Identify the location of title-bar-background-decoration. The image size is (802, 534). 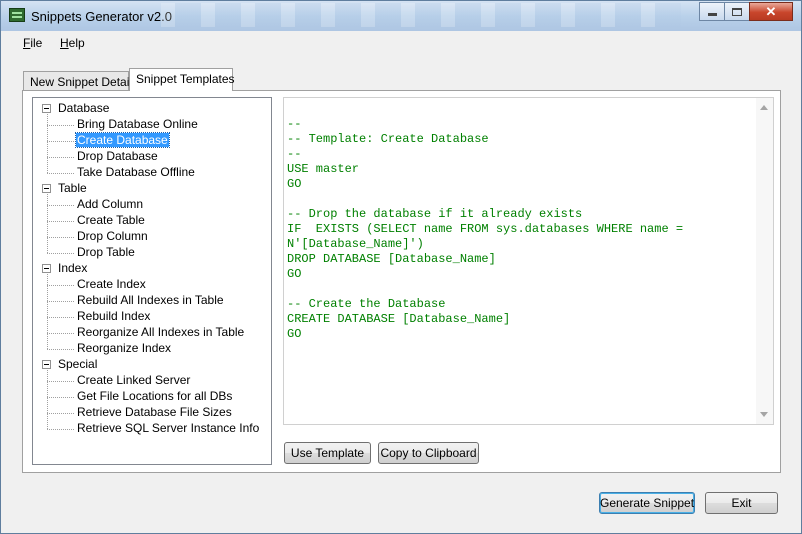
(421, 15).